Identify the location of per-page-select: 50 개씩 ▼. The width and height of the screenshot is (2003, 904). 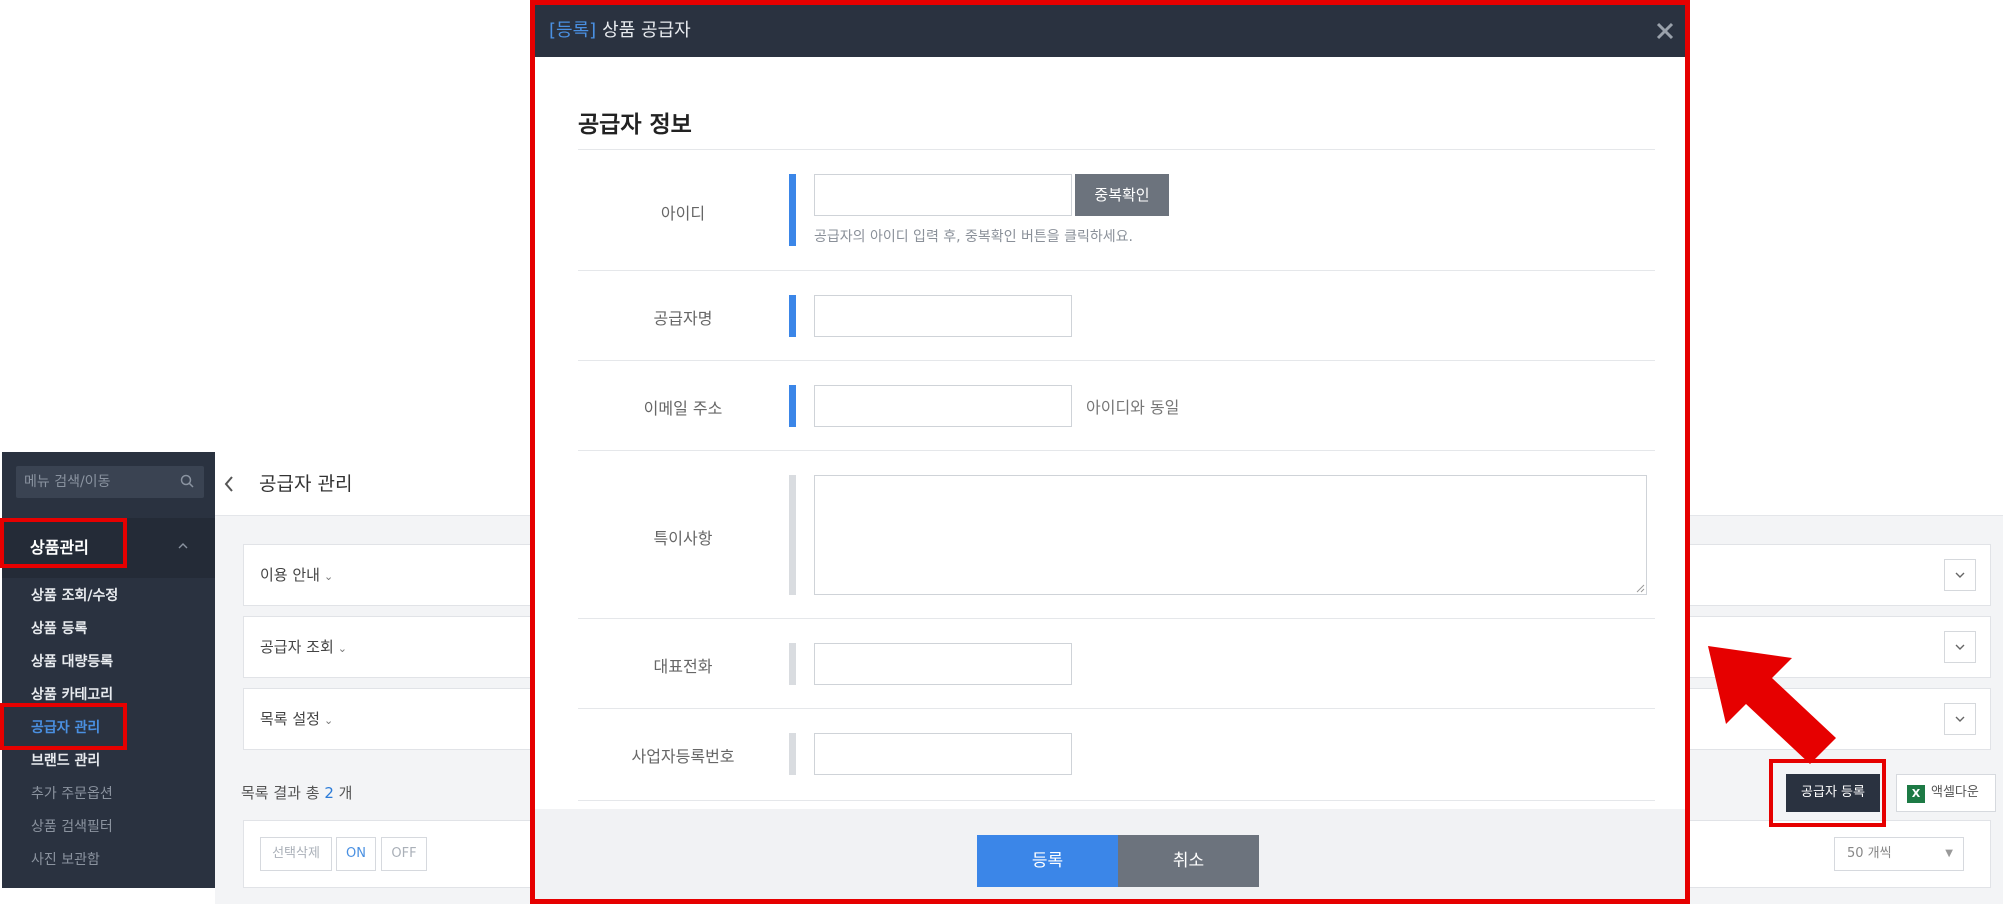
(1899, 854).